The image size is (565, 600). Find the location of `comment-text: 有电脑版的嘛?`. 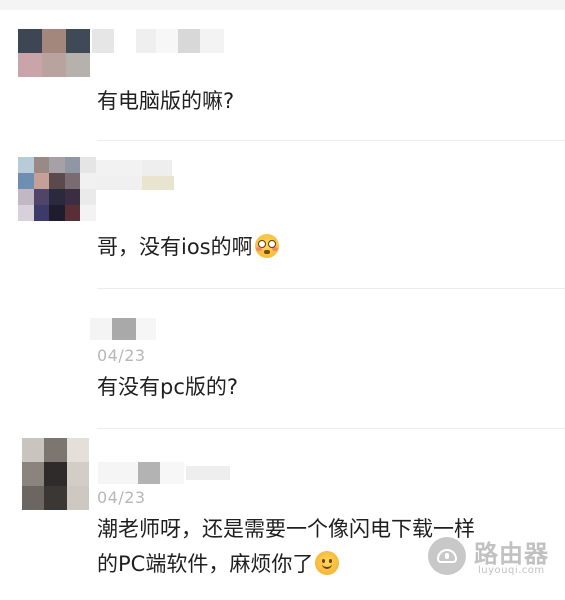

comment-text: 有电脑版的嘛? is located at coordinates (166, 101).